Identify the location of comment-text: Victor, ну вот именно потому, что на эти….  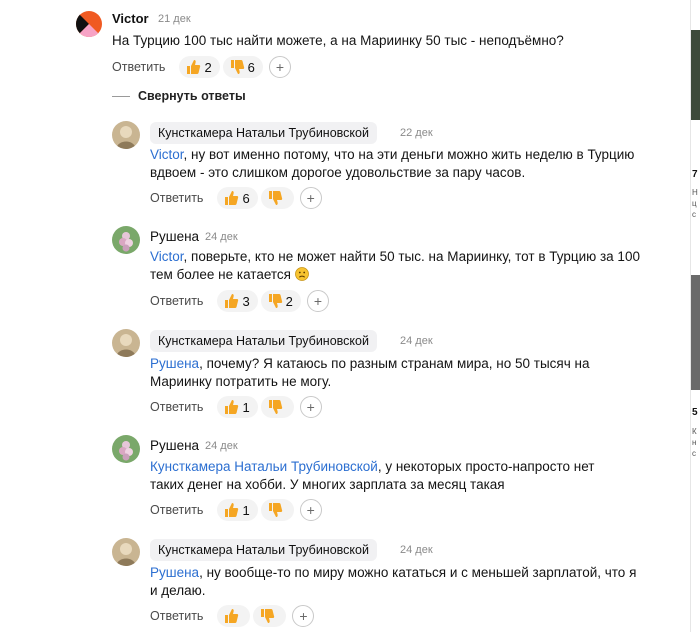
(392, 164).